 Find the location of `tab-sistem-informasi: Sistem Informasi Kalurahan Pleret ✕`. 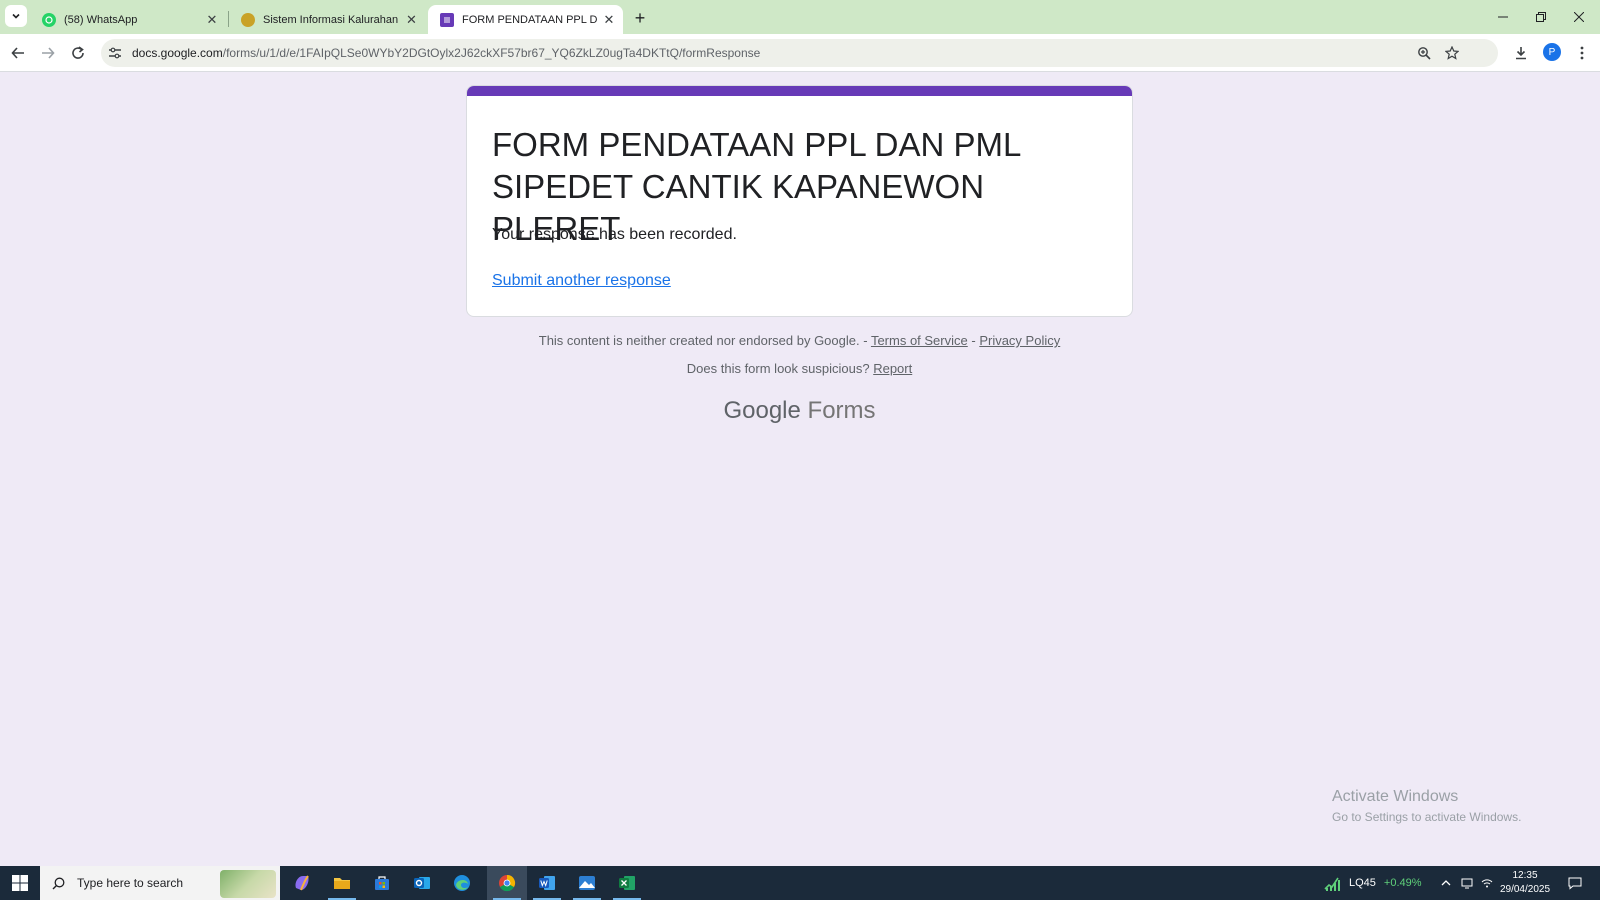

tab-sistem-informasi: Sistem Informasi Kalurahan Pleret ✕ is located at coordinates (327, 19).